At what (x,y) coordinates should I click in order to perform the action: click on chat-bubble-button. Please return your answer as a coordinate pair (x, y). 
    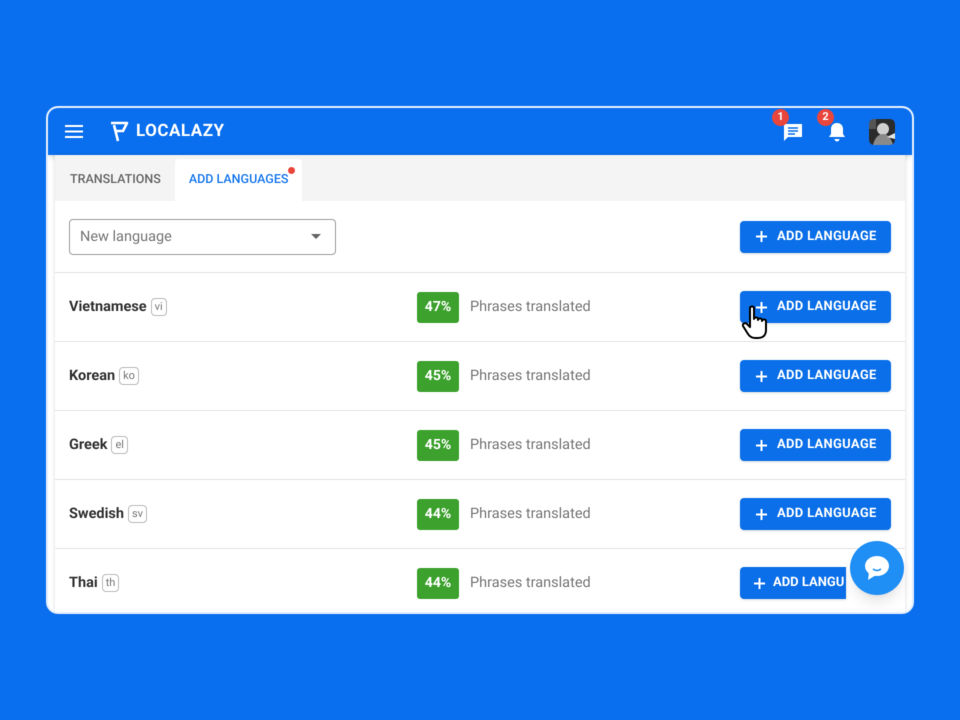
    Looking at the image, I should click on (877, 568).